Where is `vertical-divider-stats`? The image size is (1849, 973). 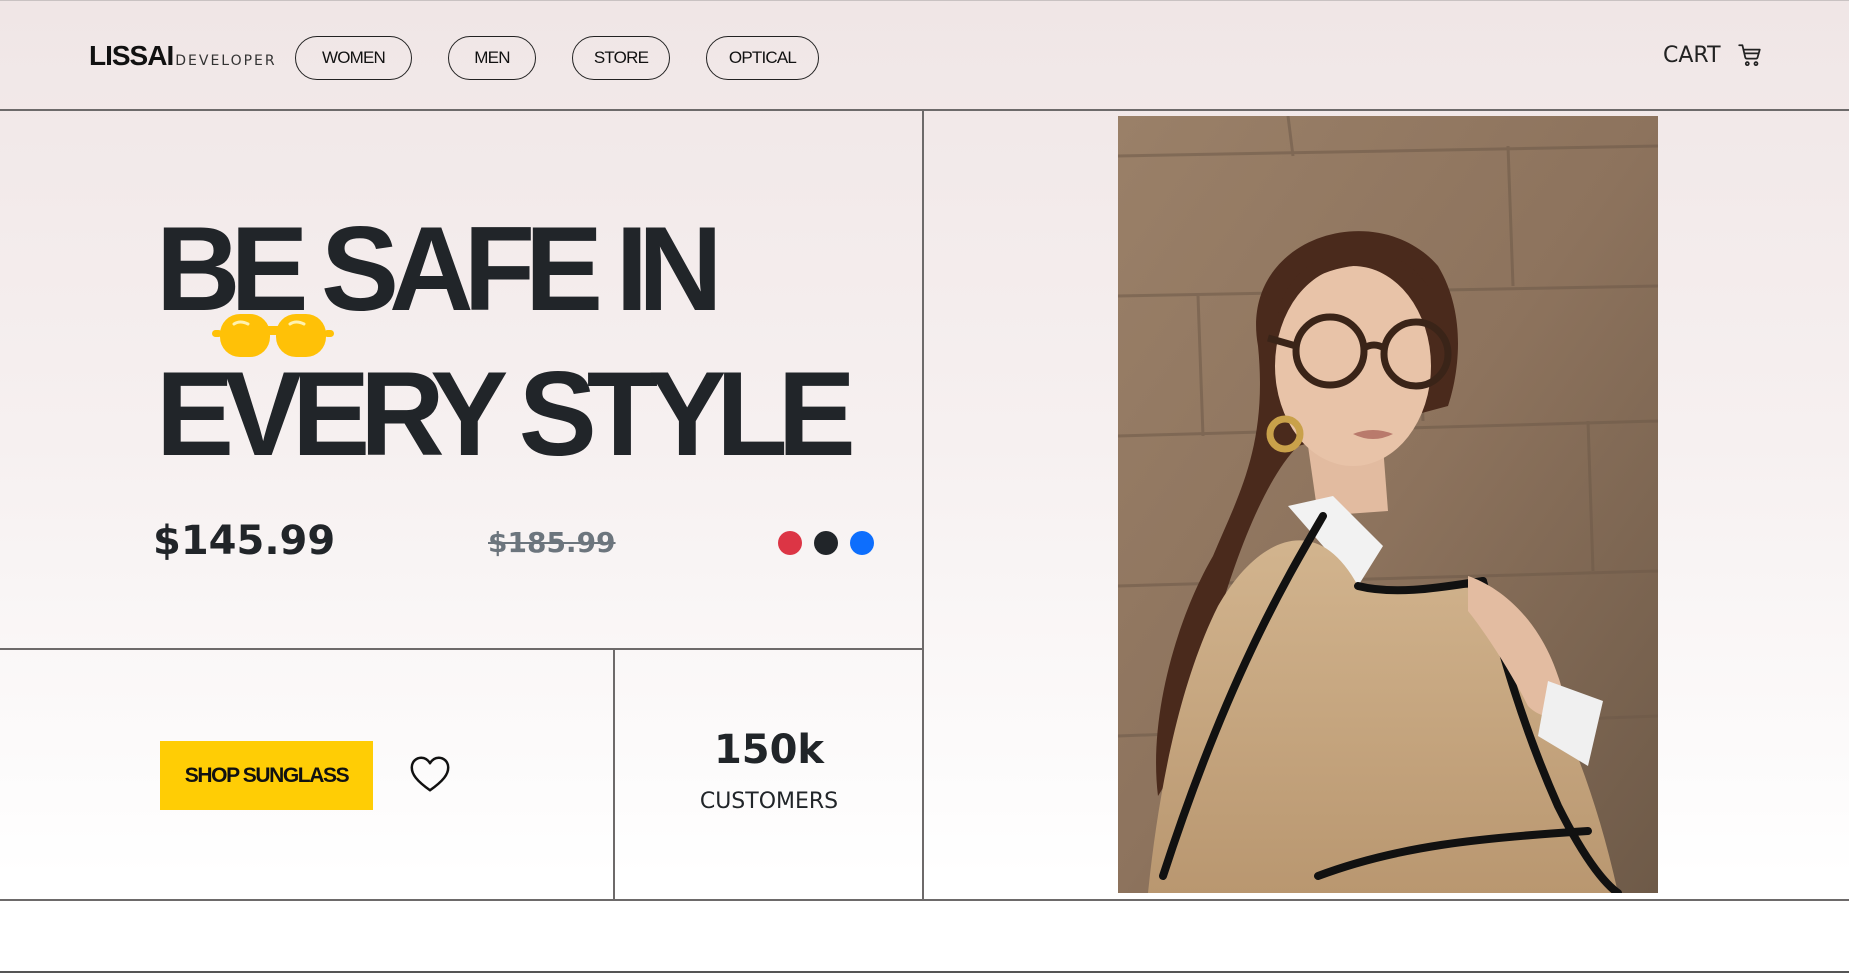 vertical-divider-stats is located at coordinates (614, 774).